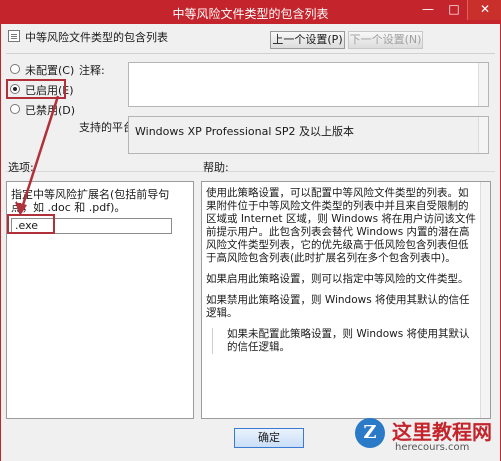 Image resolution: width=501 pixels, height=461 pixels. Describe the element at coordinates (442, 432) in the screenshot. I see `watermark-text: 这里教程网` at that location.